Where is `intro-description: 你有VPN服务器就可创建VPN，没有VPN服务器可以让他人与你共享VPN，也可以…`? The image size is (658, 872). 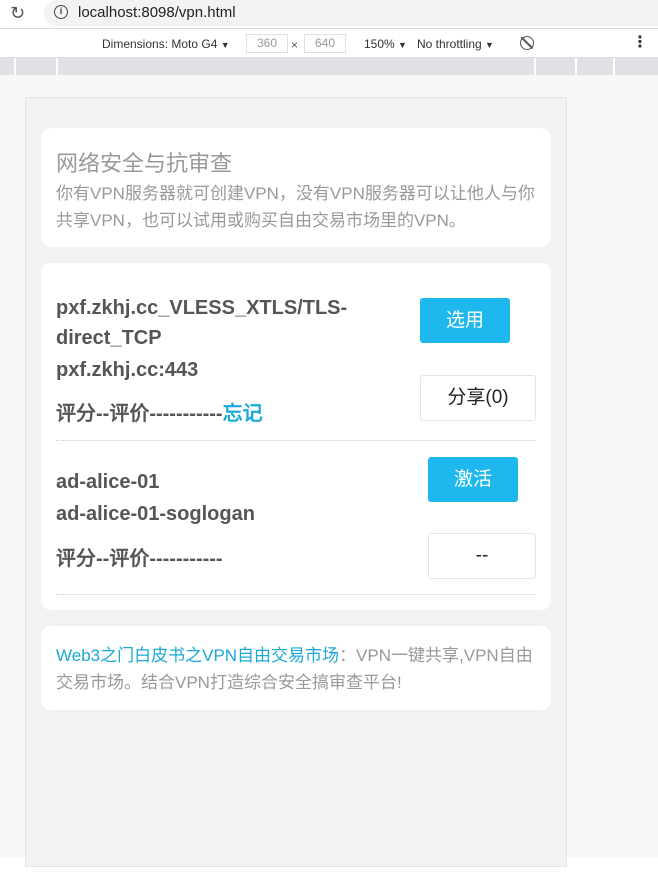 intro-description: 你有VPN服务器就可创建VPN，没有VPN服务器可以让他人与你共享VPN，也可以… is located at coordinates (295, 207).